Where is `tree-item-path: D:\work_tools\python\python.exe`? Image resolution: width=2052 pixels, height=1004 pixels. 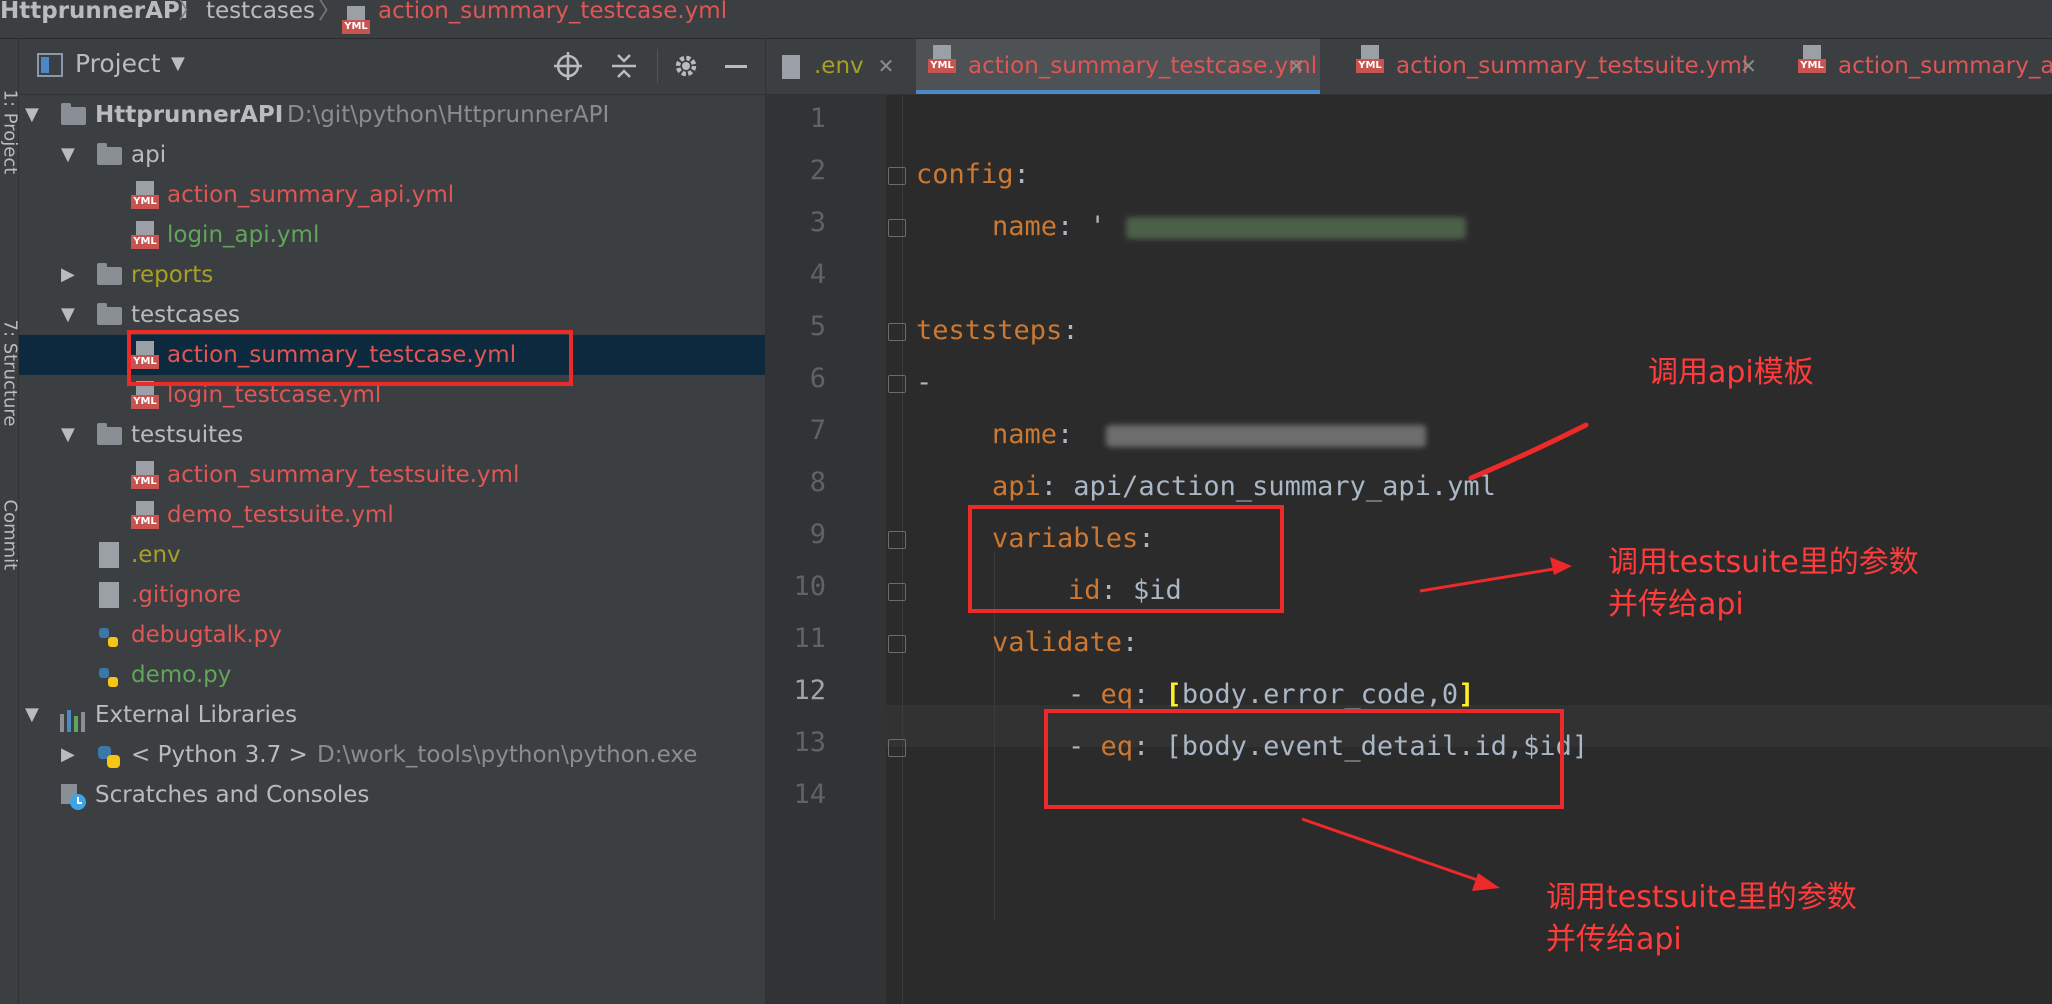
tree-item-path: D:\work_tools\python\python.exe is located at coordinates (507, 755).